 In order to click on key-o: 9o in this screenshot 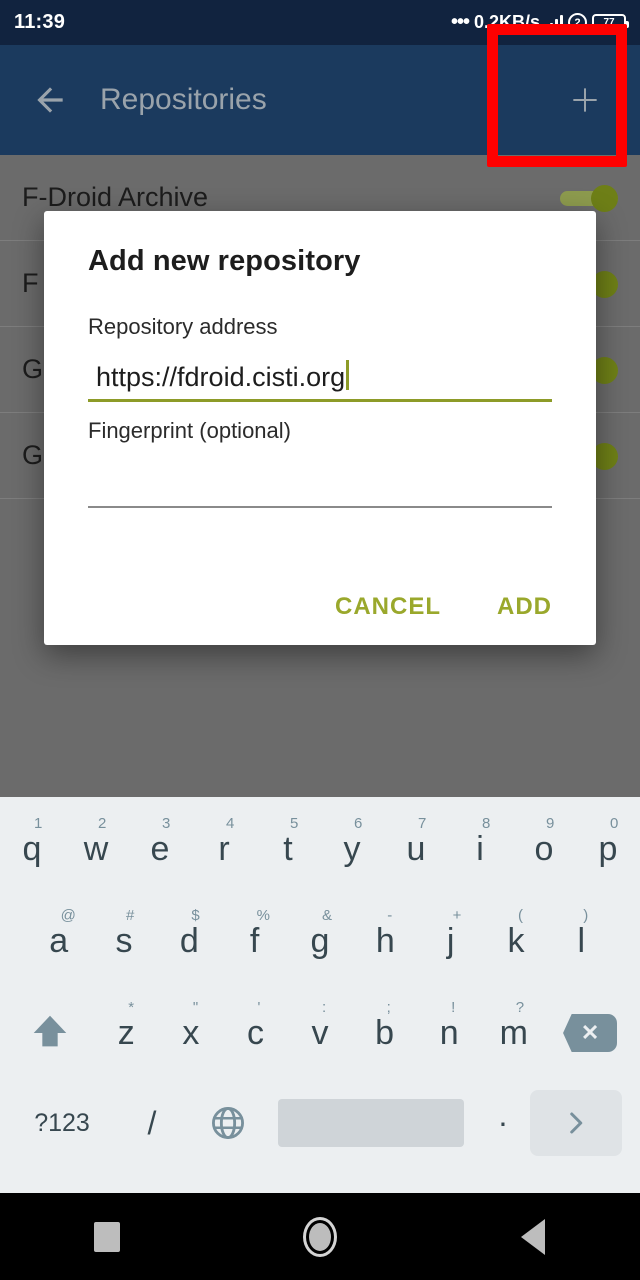, I will do `click(544, 849)`.